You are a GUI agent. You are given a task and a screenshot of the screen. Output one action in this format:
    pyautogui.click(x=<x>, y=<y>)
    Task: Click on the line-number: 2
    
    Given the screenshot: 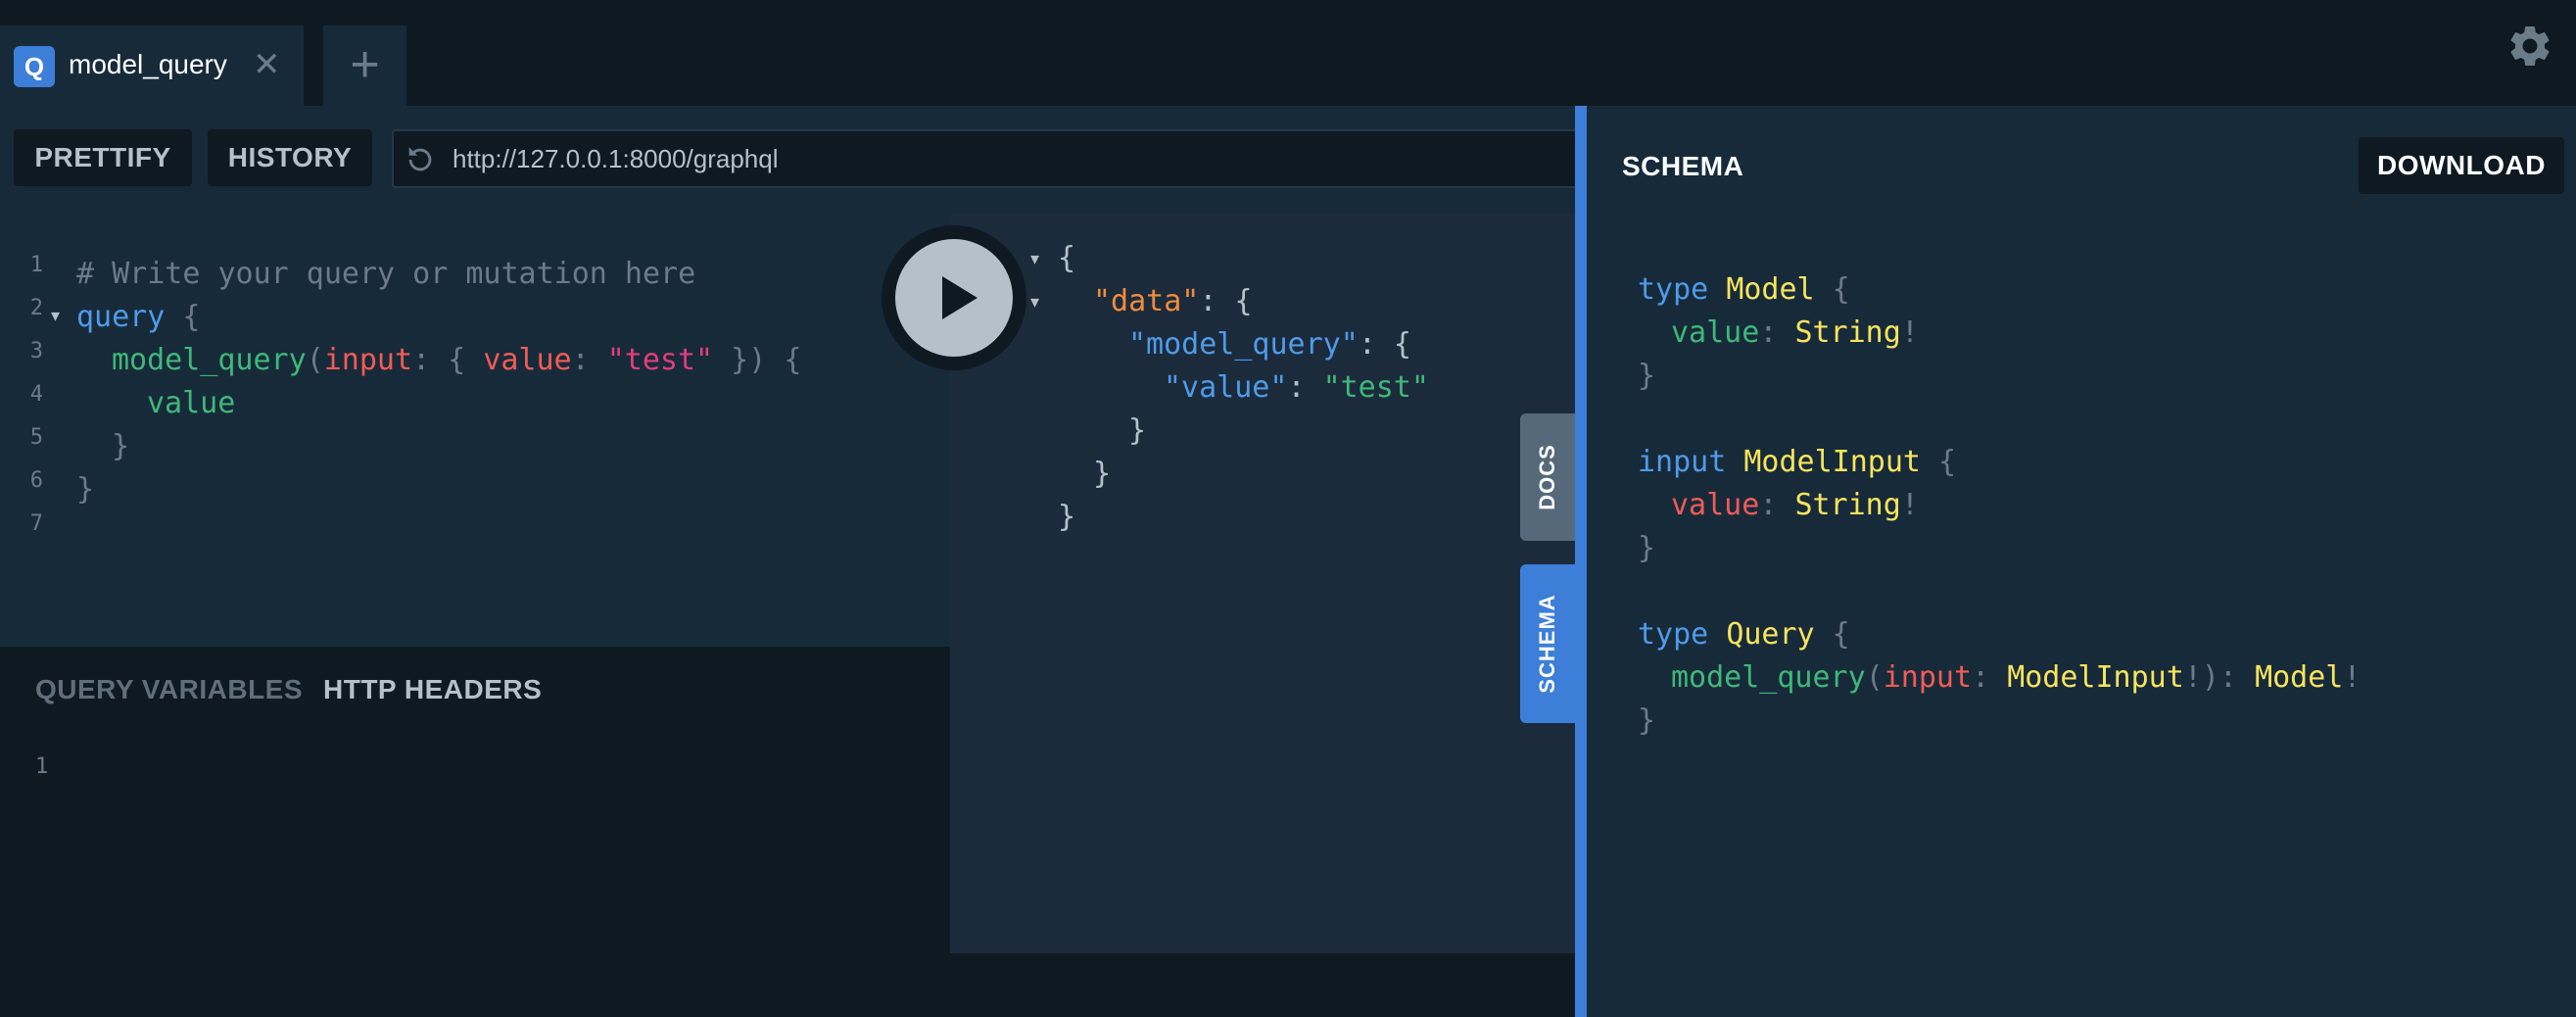 What is the action you would take?
    pyautogui.click(x=36, y=308)
    